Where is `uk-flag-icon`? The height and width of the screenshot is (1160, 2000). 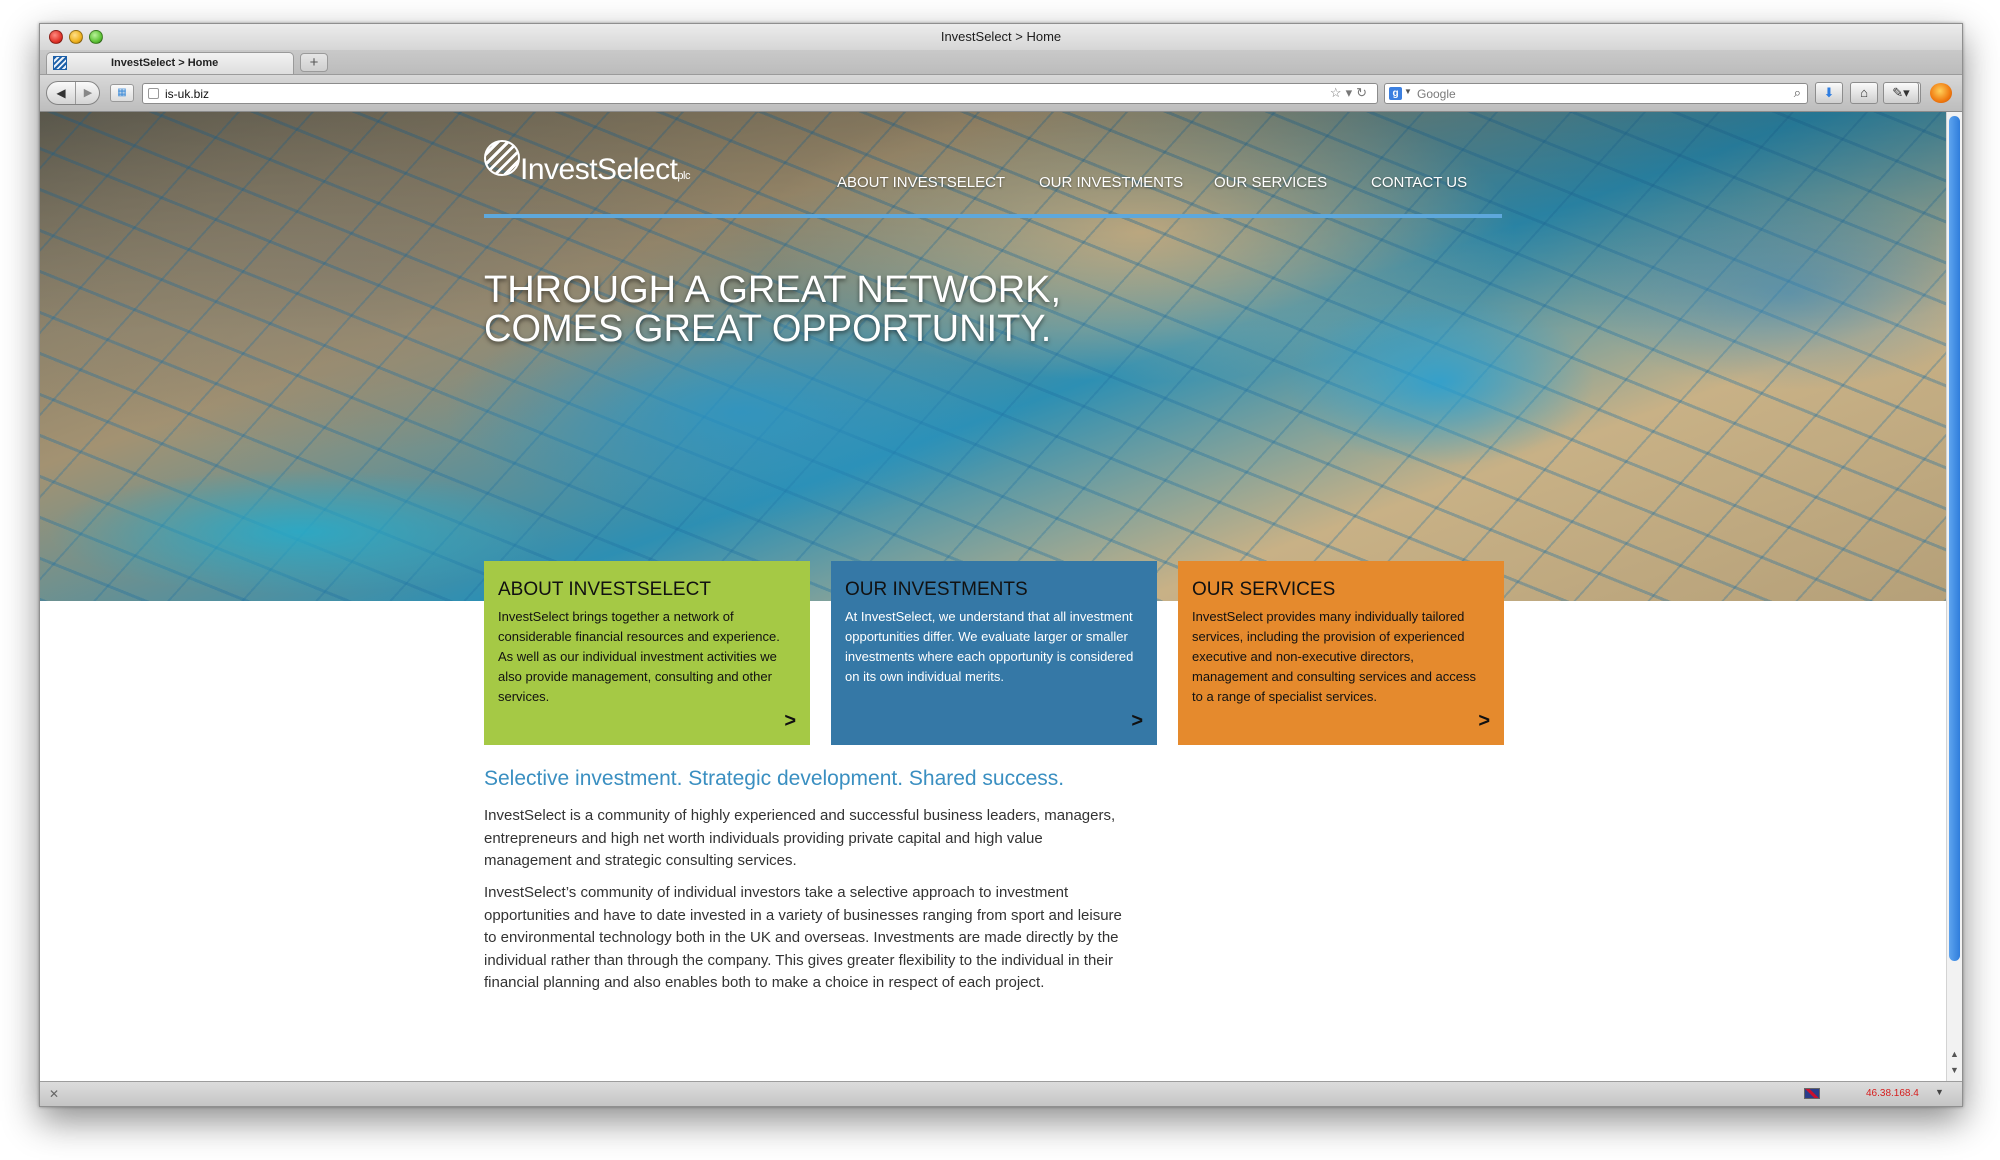
uk-flag-icon is located at coordinates (1812, 1093).